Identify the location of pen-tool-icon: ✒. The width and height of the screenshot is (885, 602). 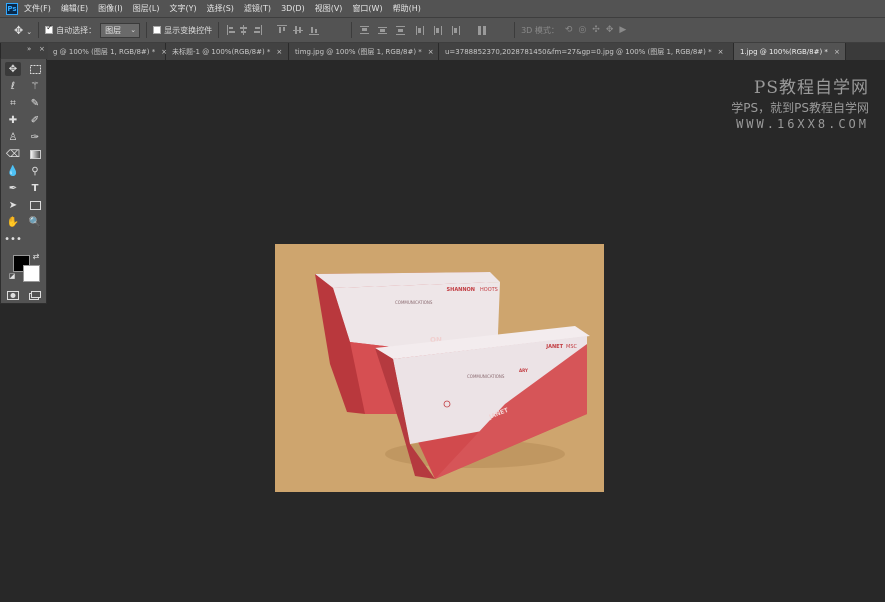
(13, 188).